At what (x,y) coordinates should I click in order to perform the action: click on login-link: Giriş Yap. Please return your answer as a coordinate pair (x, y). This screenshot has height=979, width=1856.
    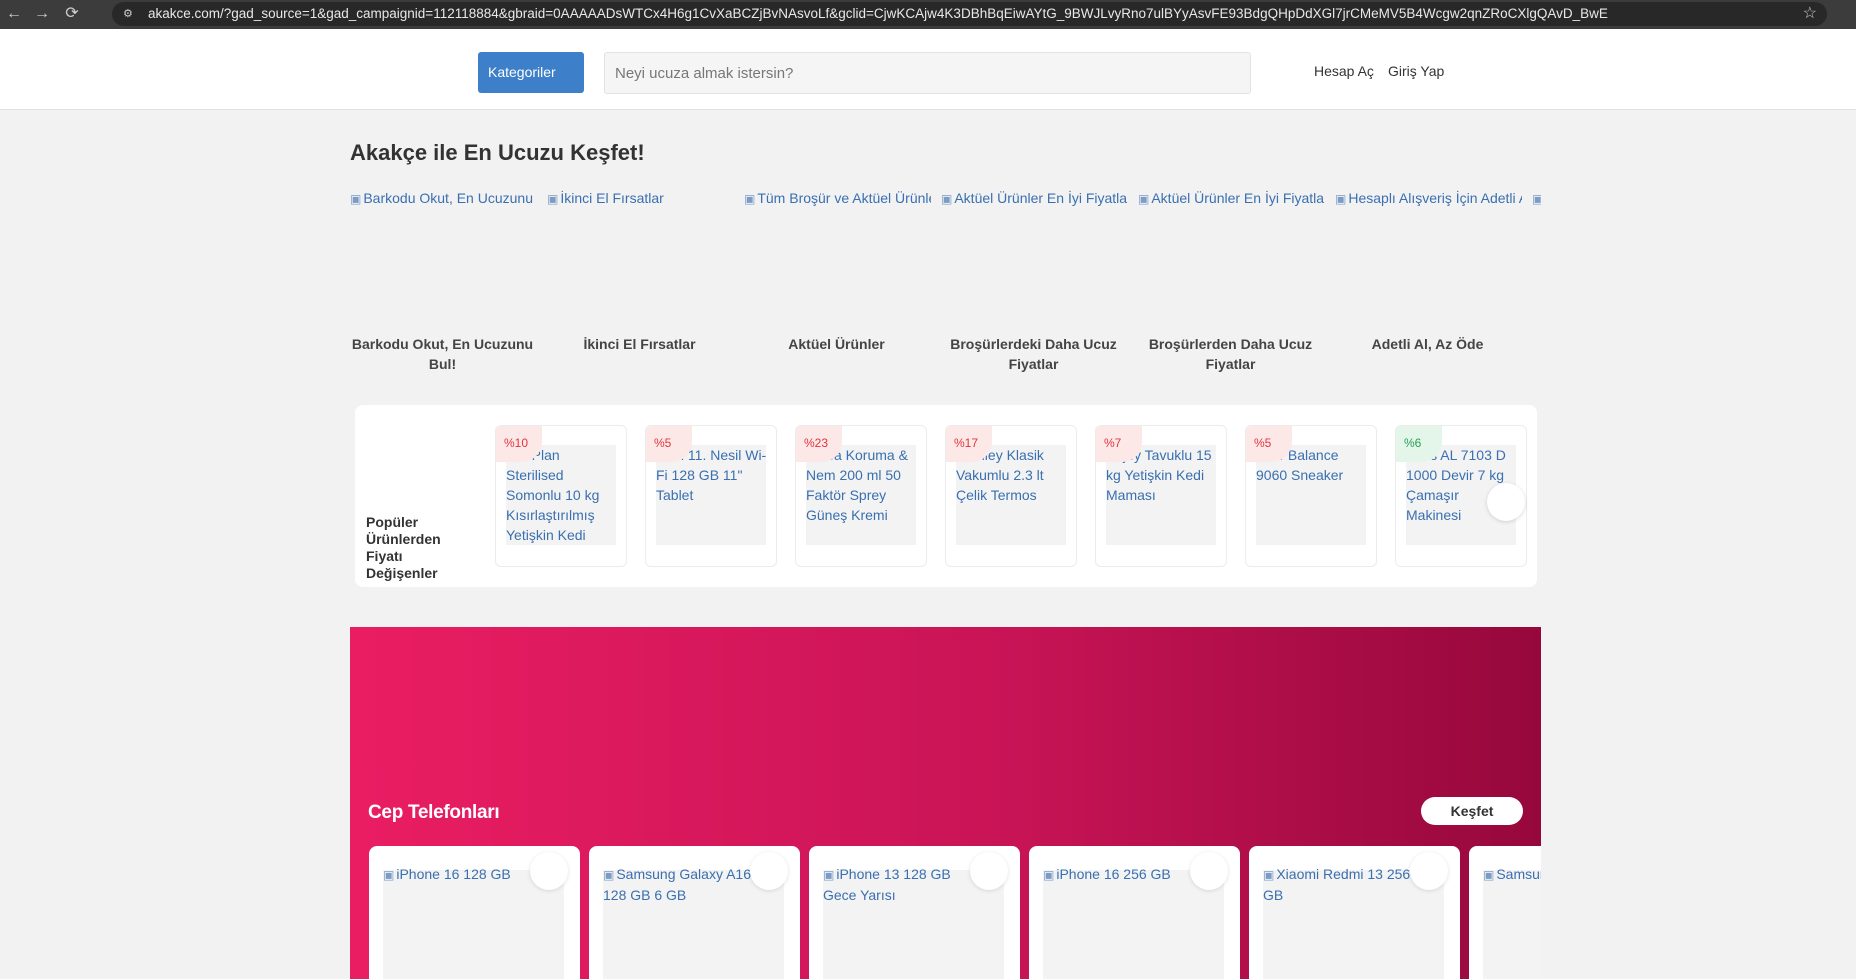
    Looking at the image, I should click on (1416, 71).